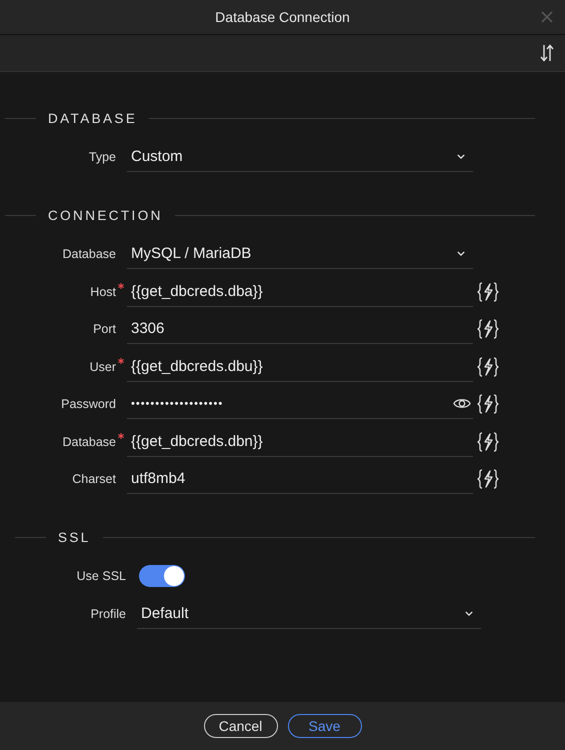  I want to click on section-heading: DATABASE, so click(93, 118).